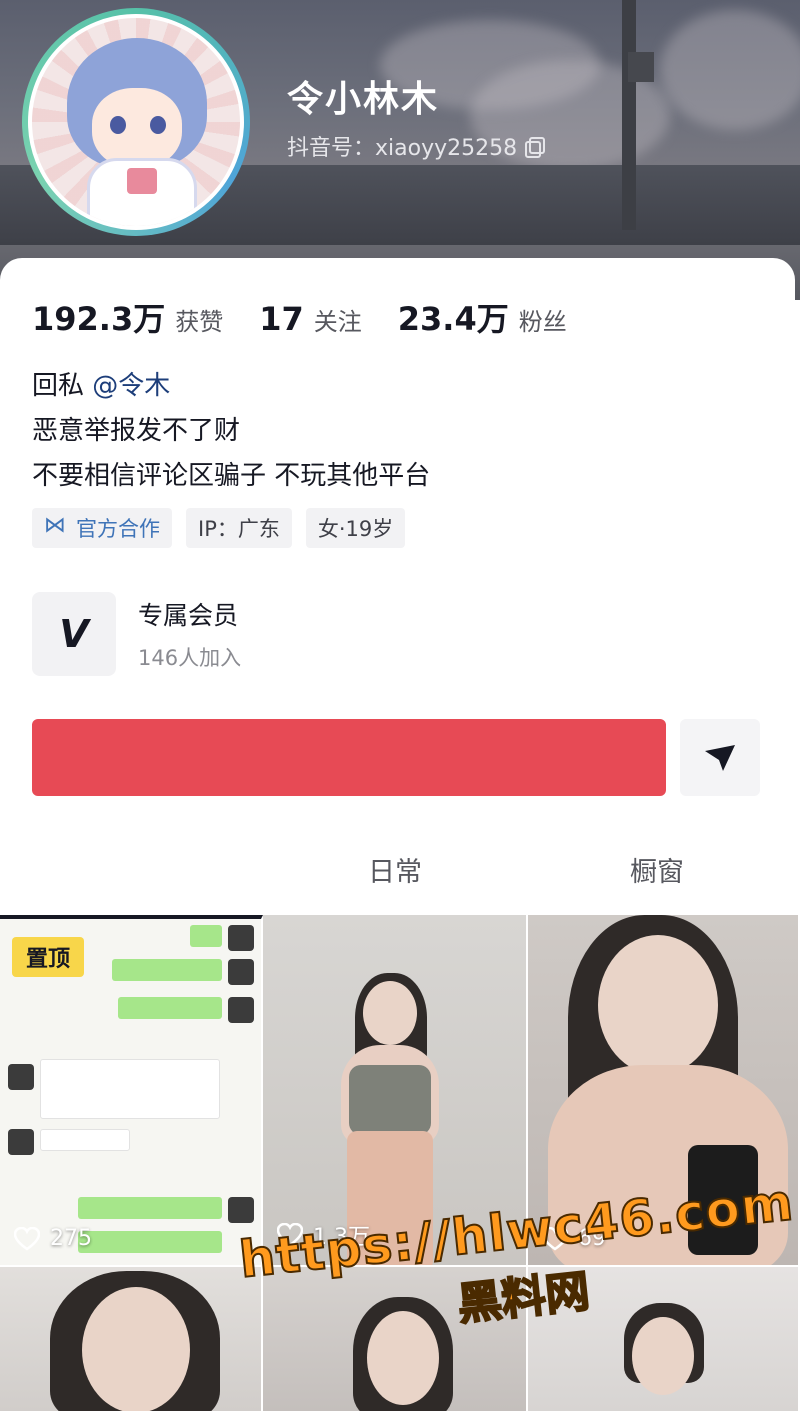 The image size is (800, 1413). I want to click on stat-followers: 23.4万 粉丝, so click(482, 317).